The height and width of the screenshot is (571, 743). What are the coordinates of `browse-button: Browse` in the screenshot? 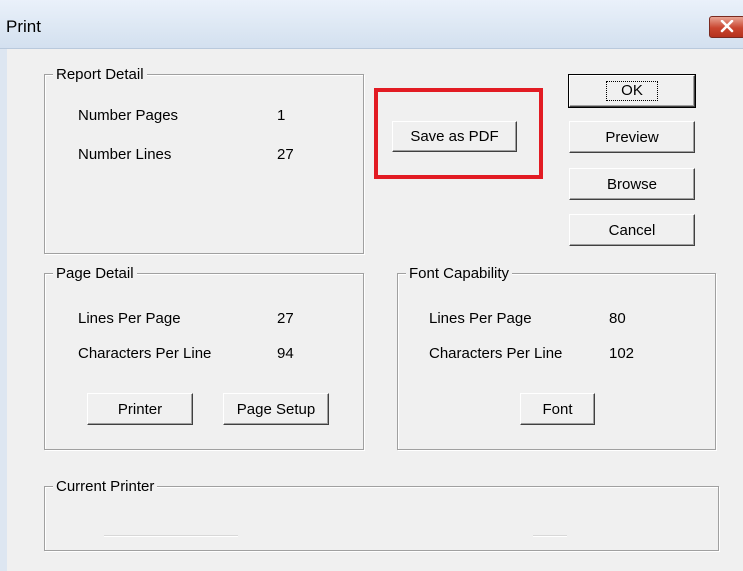 It's located at (632, 184).